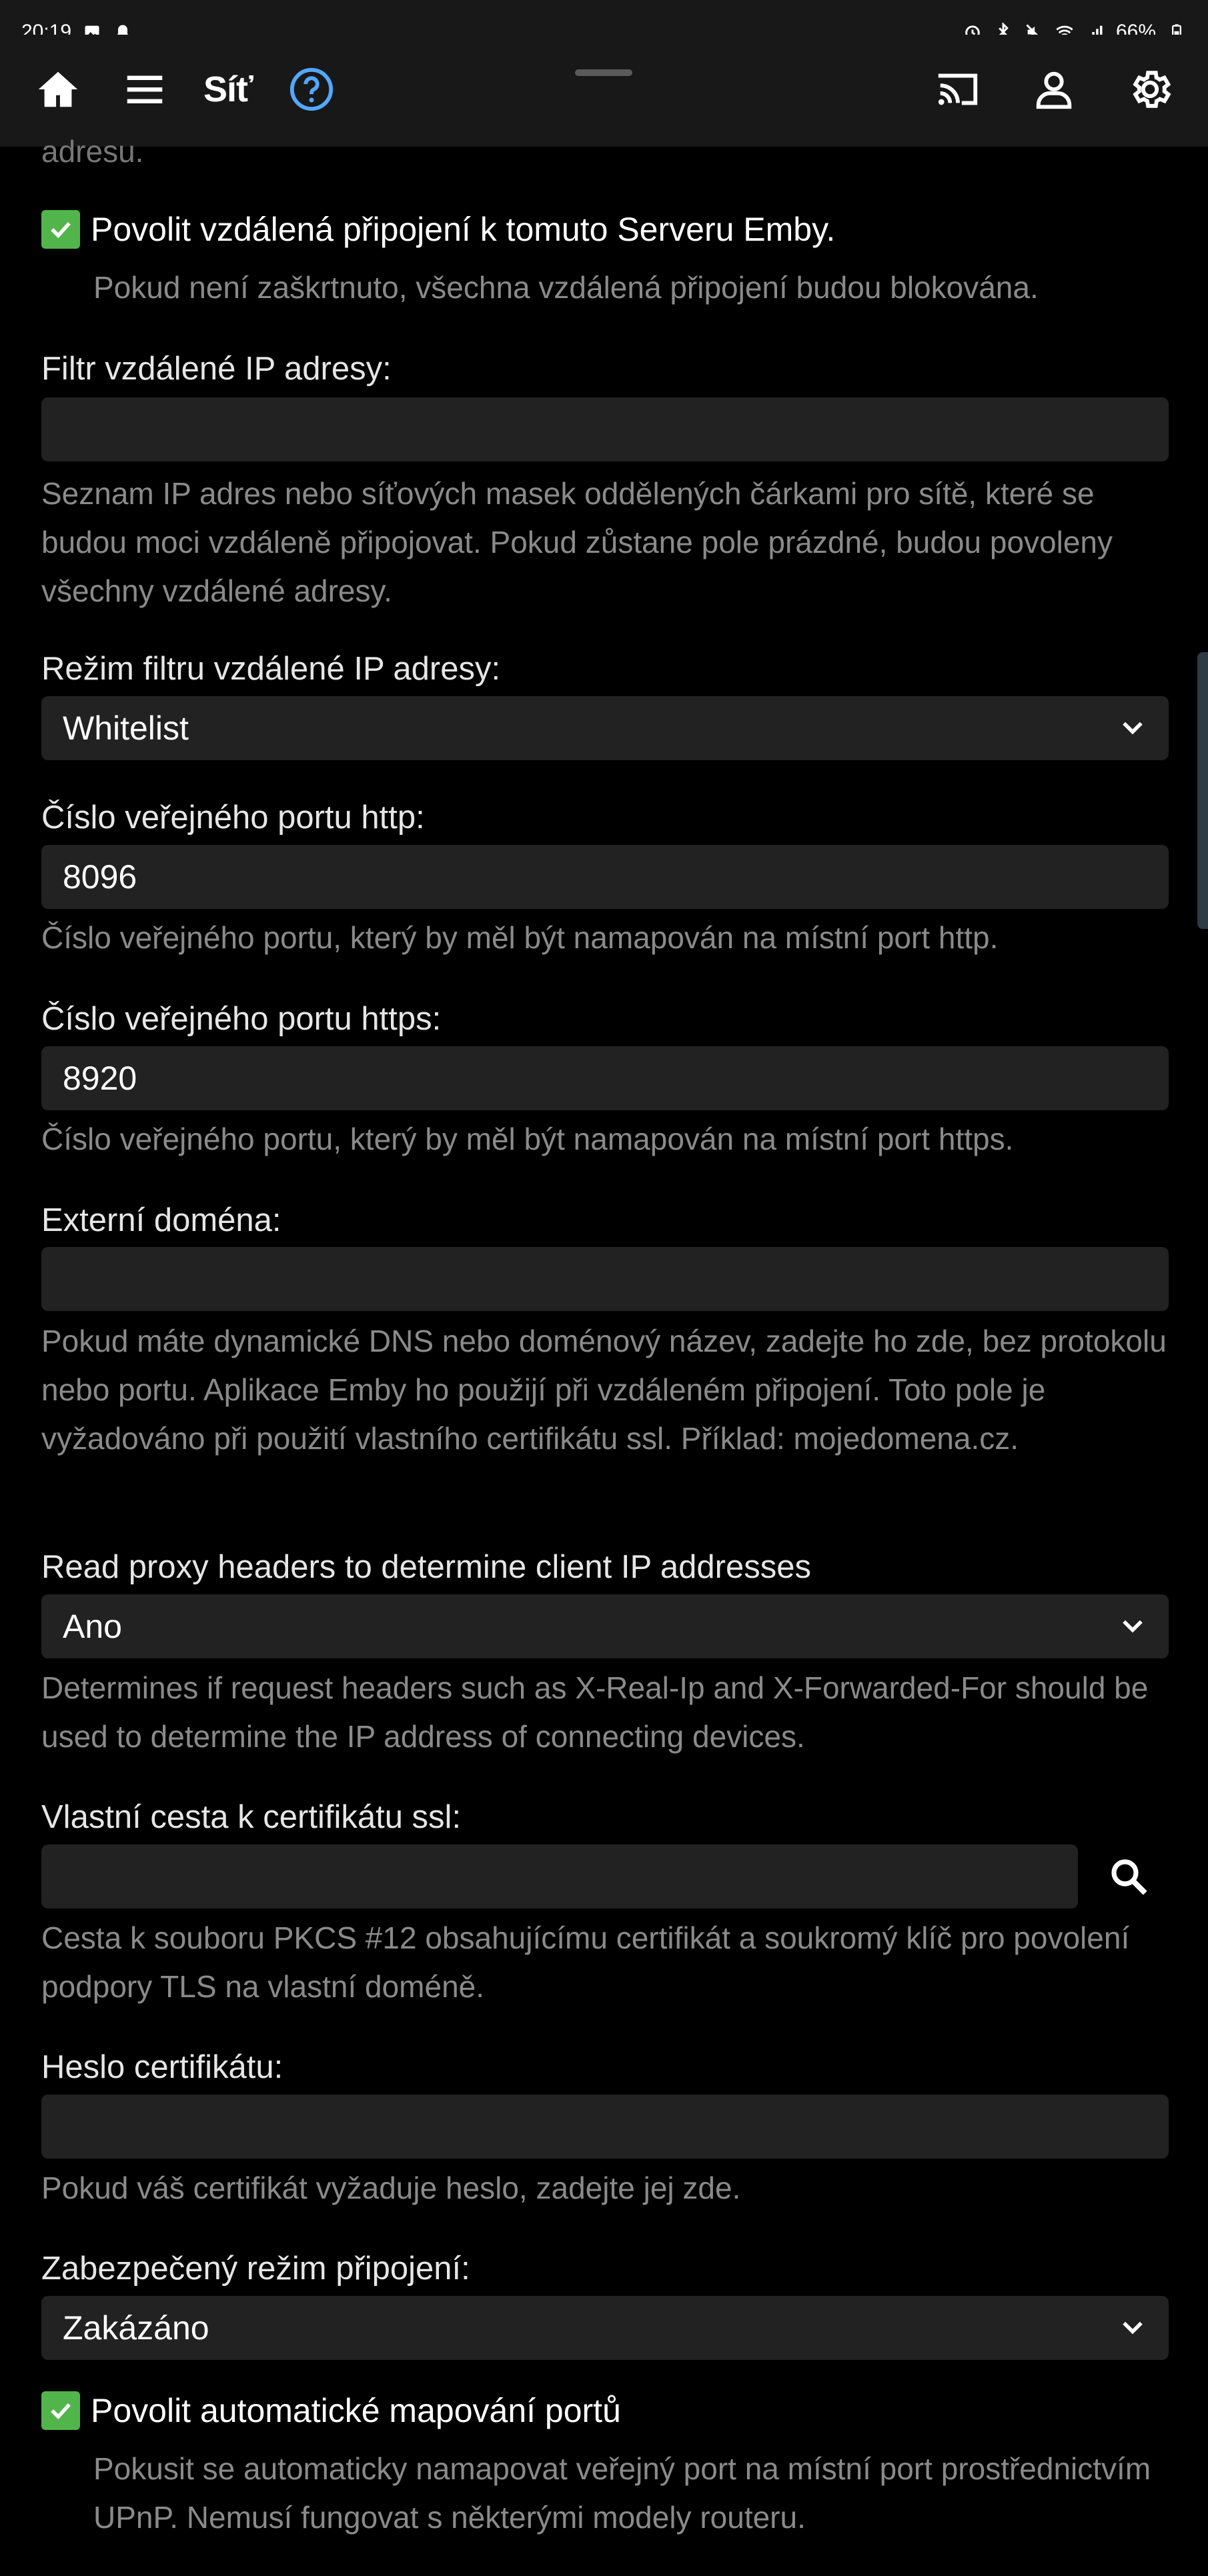  What do you see at coordinates (605, 2127) in the screenshot?
I see `cert-password-input` at bounding box center [605, 2127].